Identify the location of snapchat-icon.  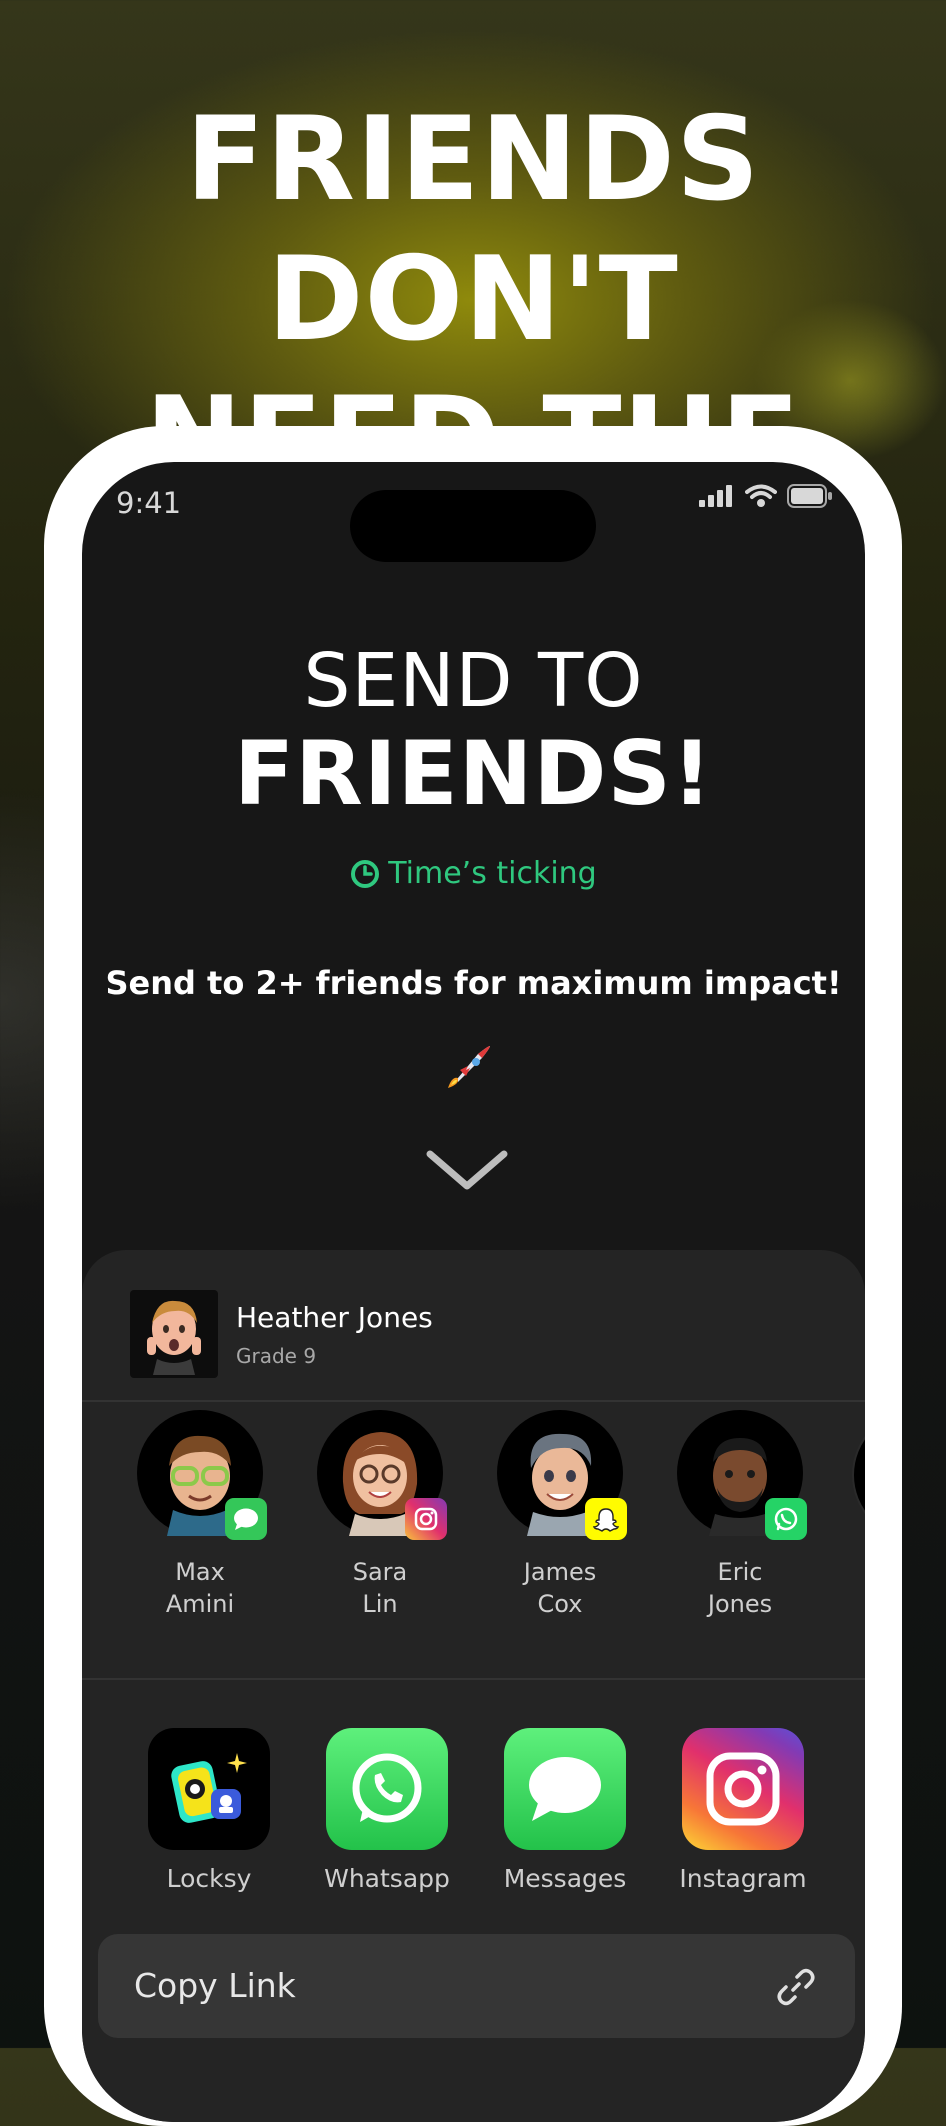
(606, 1520).